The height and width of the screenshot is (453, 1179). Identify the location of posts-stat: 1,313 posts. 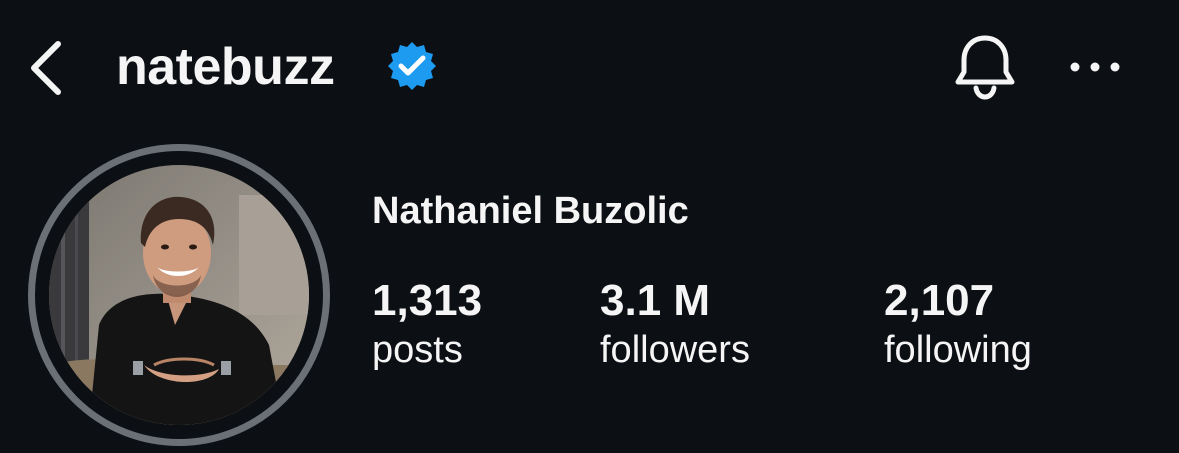
(427, 324).